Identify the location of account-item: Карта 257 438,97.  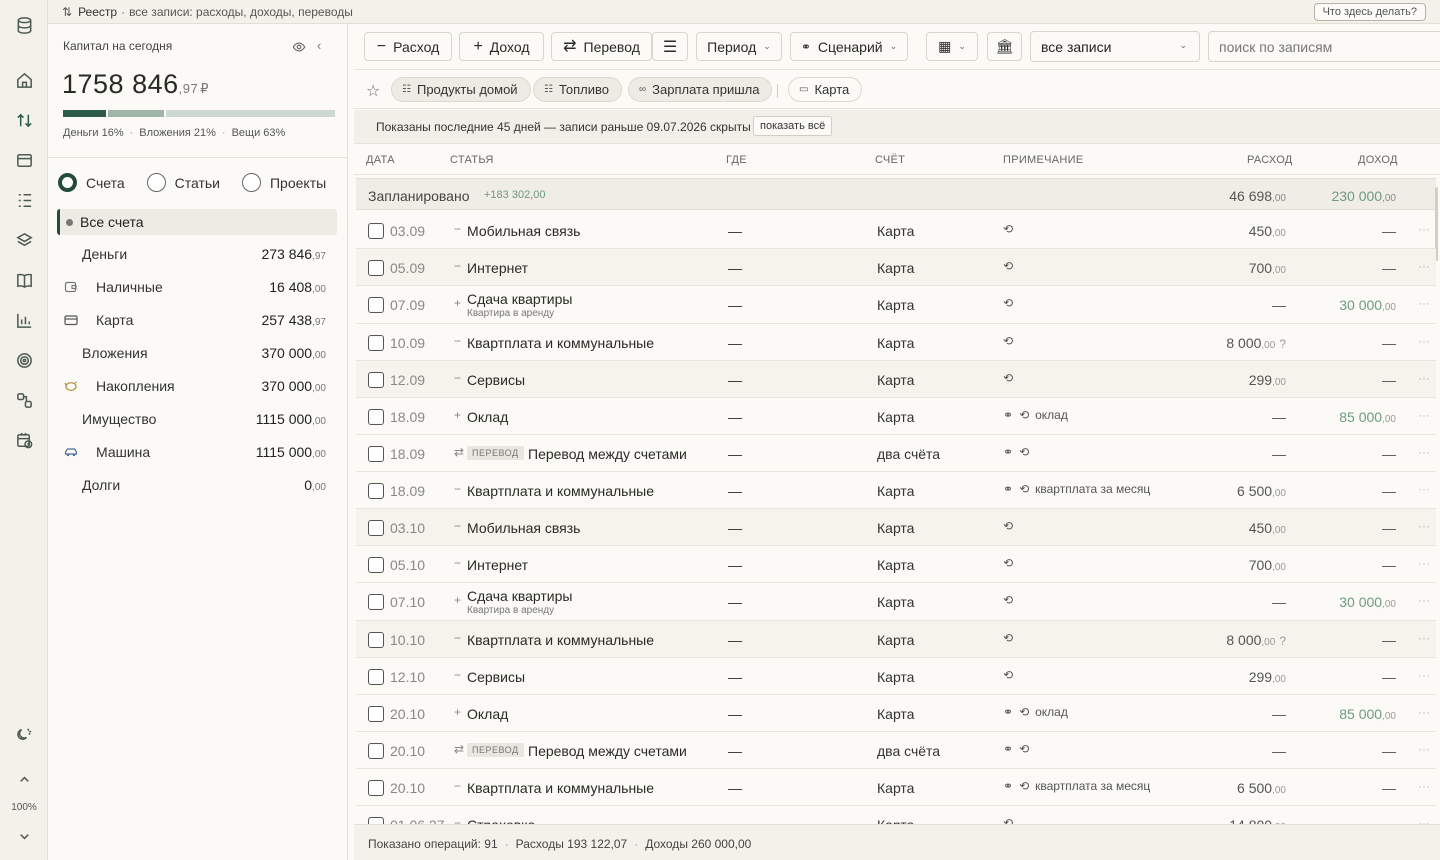
(198, 321).